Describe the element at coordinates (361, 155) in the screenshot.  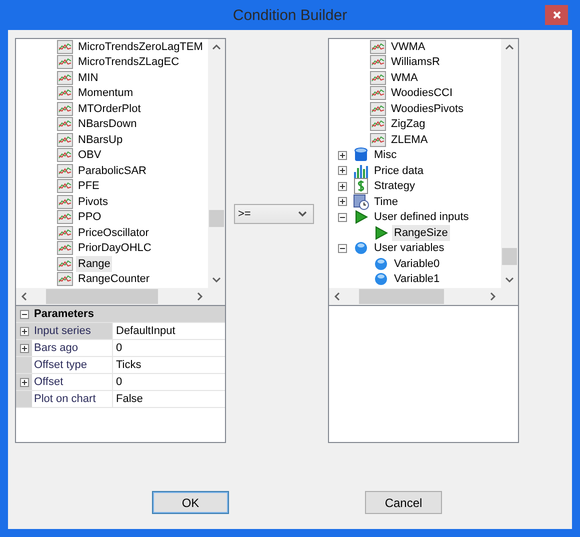
I see `database-icon` at that location.